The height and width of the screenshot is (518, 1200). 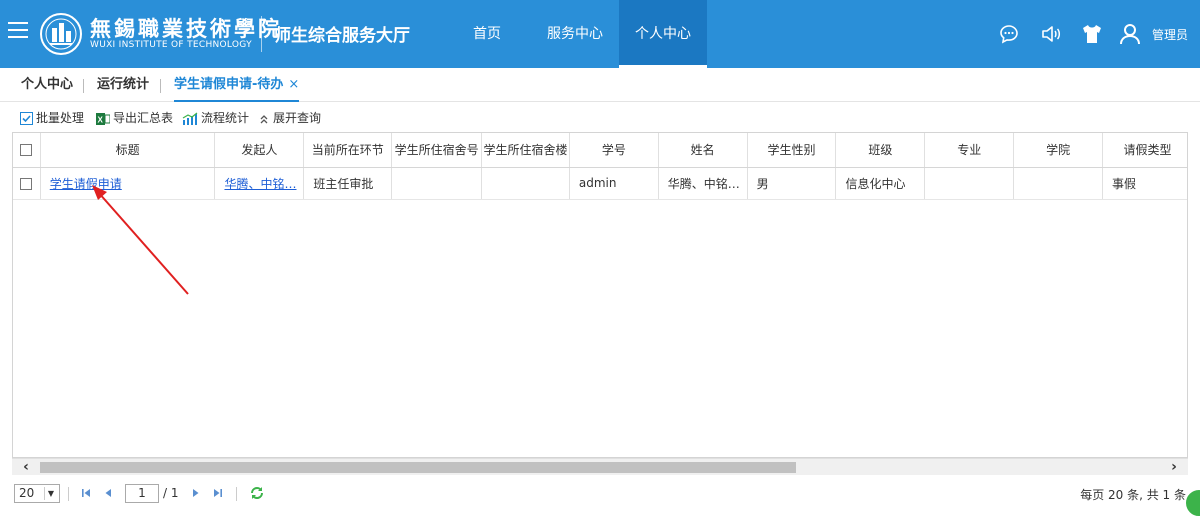 I want to click on svg-text: X, so click(x=101, y=119).